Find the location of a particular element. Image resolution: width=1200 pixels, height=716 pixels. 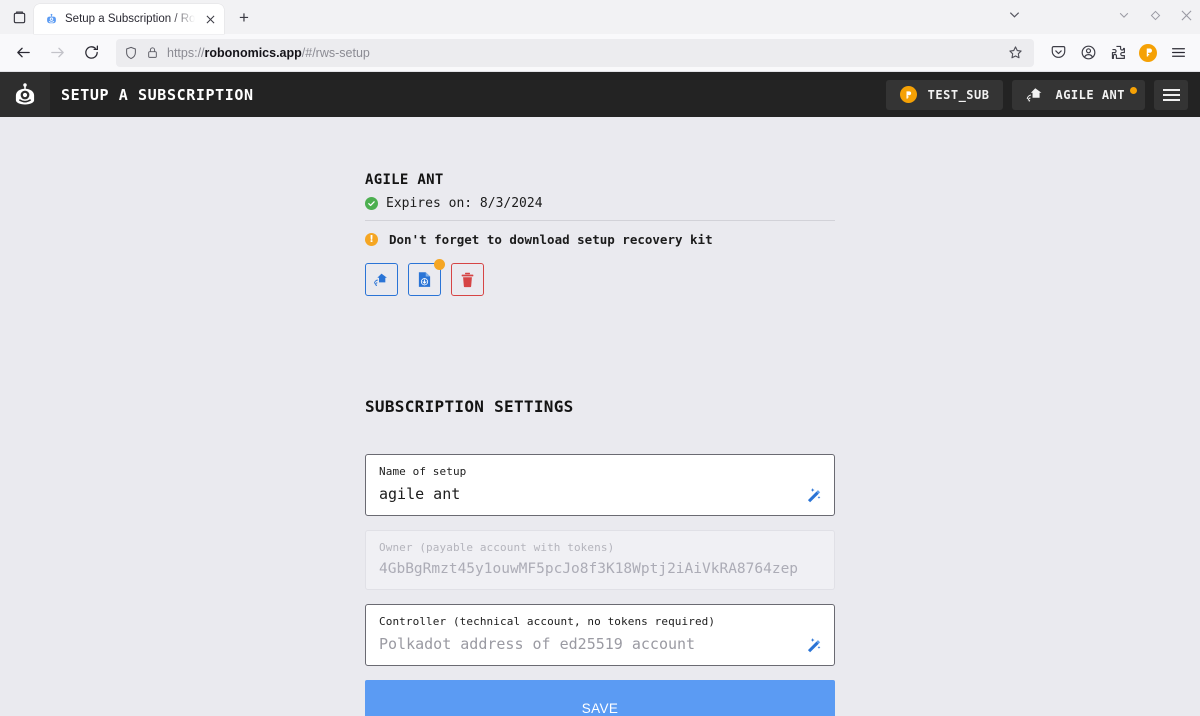

robot-favicon is located at coordinates (51, 19).